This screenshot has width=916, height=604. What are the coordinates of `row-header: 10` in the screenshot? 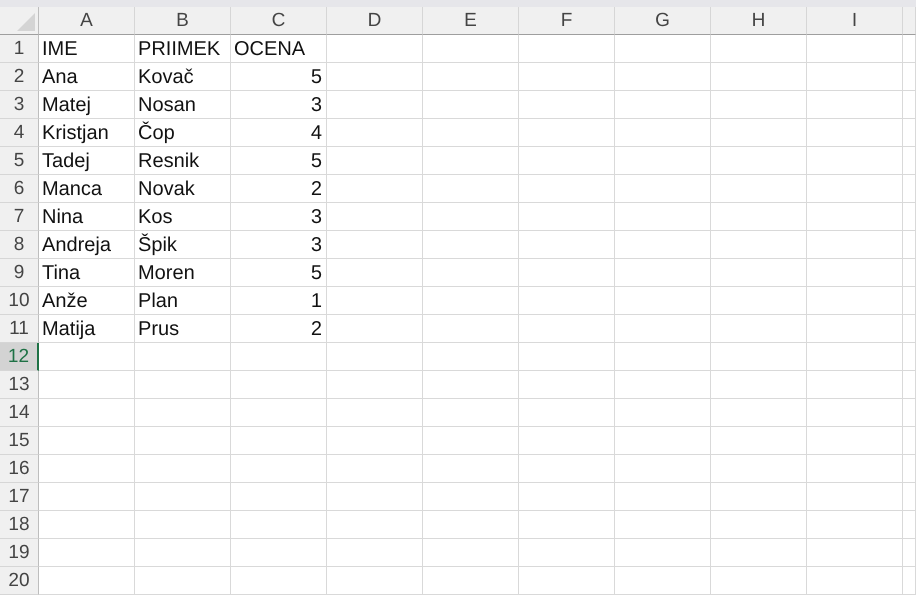 It's located at (19, 301).